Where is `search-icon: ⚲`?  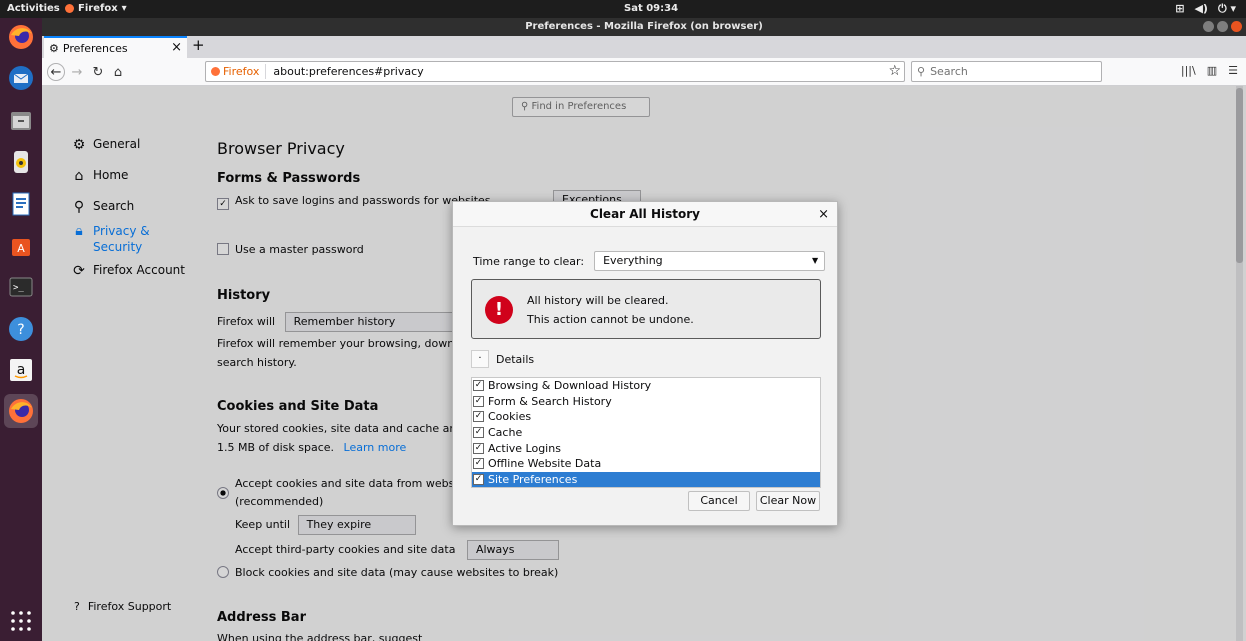
search-icon: ⚲ is located at coordinates (921, 71).